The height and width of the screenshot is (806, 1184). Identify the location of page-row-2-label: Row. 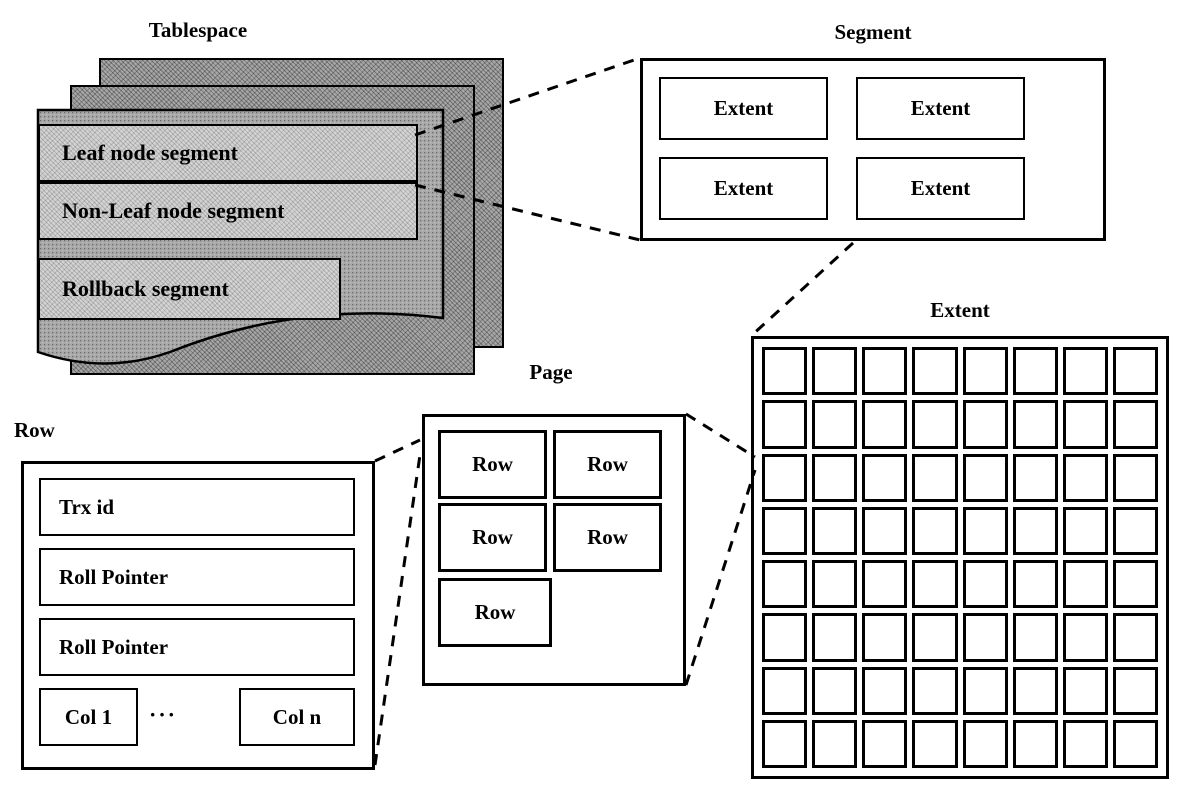
(492, 537).